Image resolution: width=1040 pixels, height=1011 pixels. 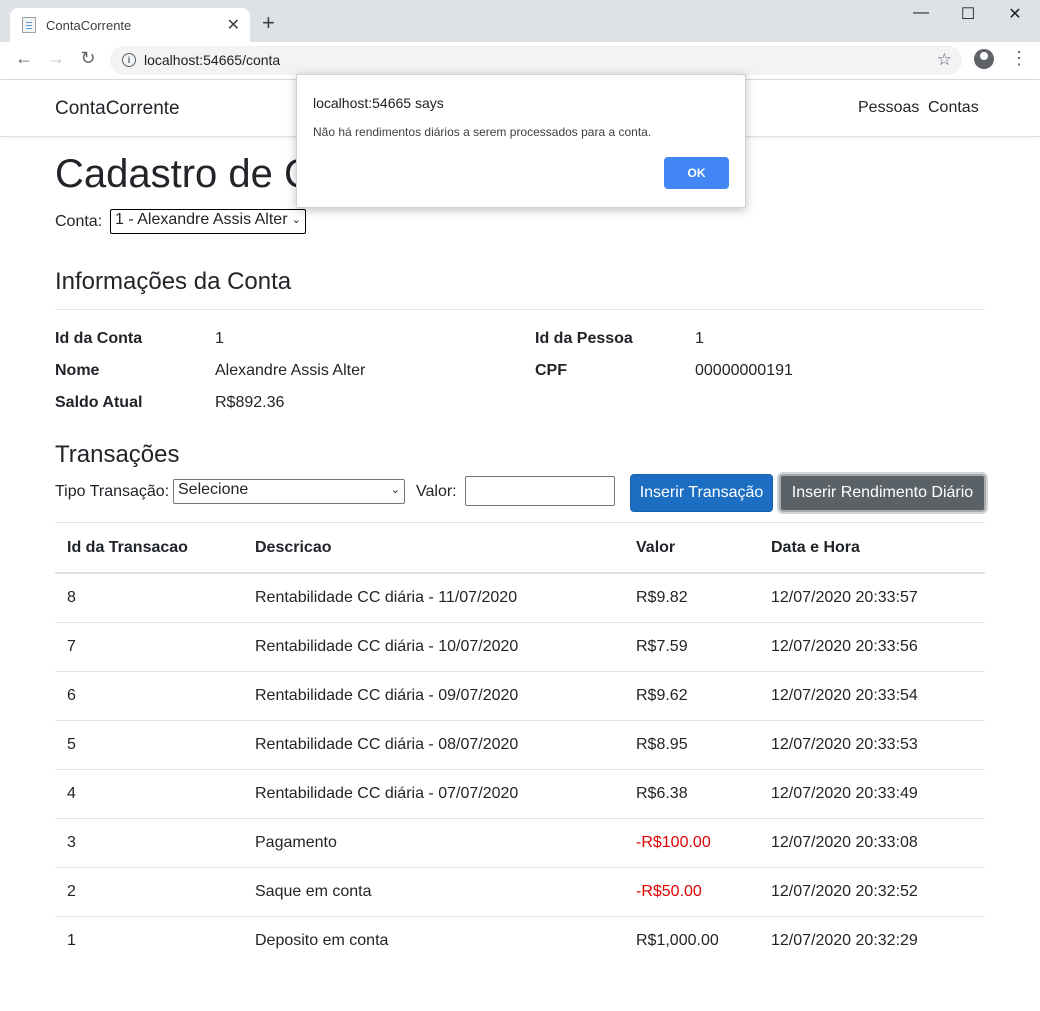 What do you see at coordinates (551, 370) in the screenshot?
I see `cpf-label: CPF` at bounding box center [551, 370].